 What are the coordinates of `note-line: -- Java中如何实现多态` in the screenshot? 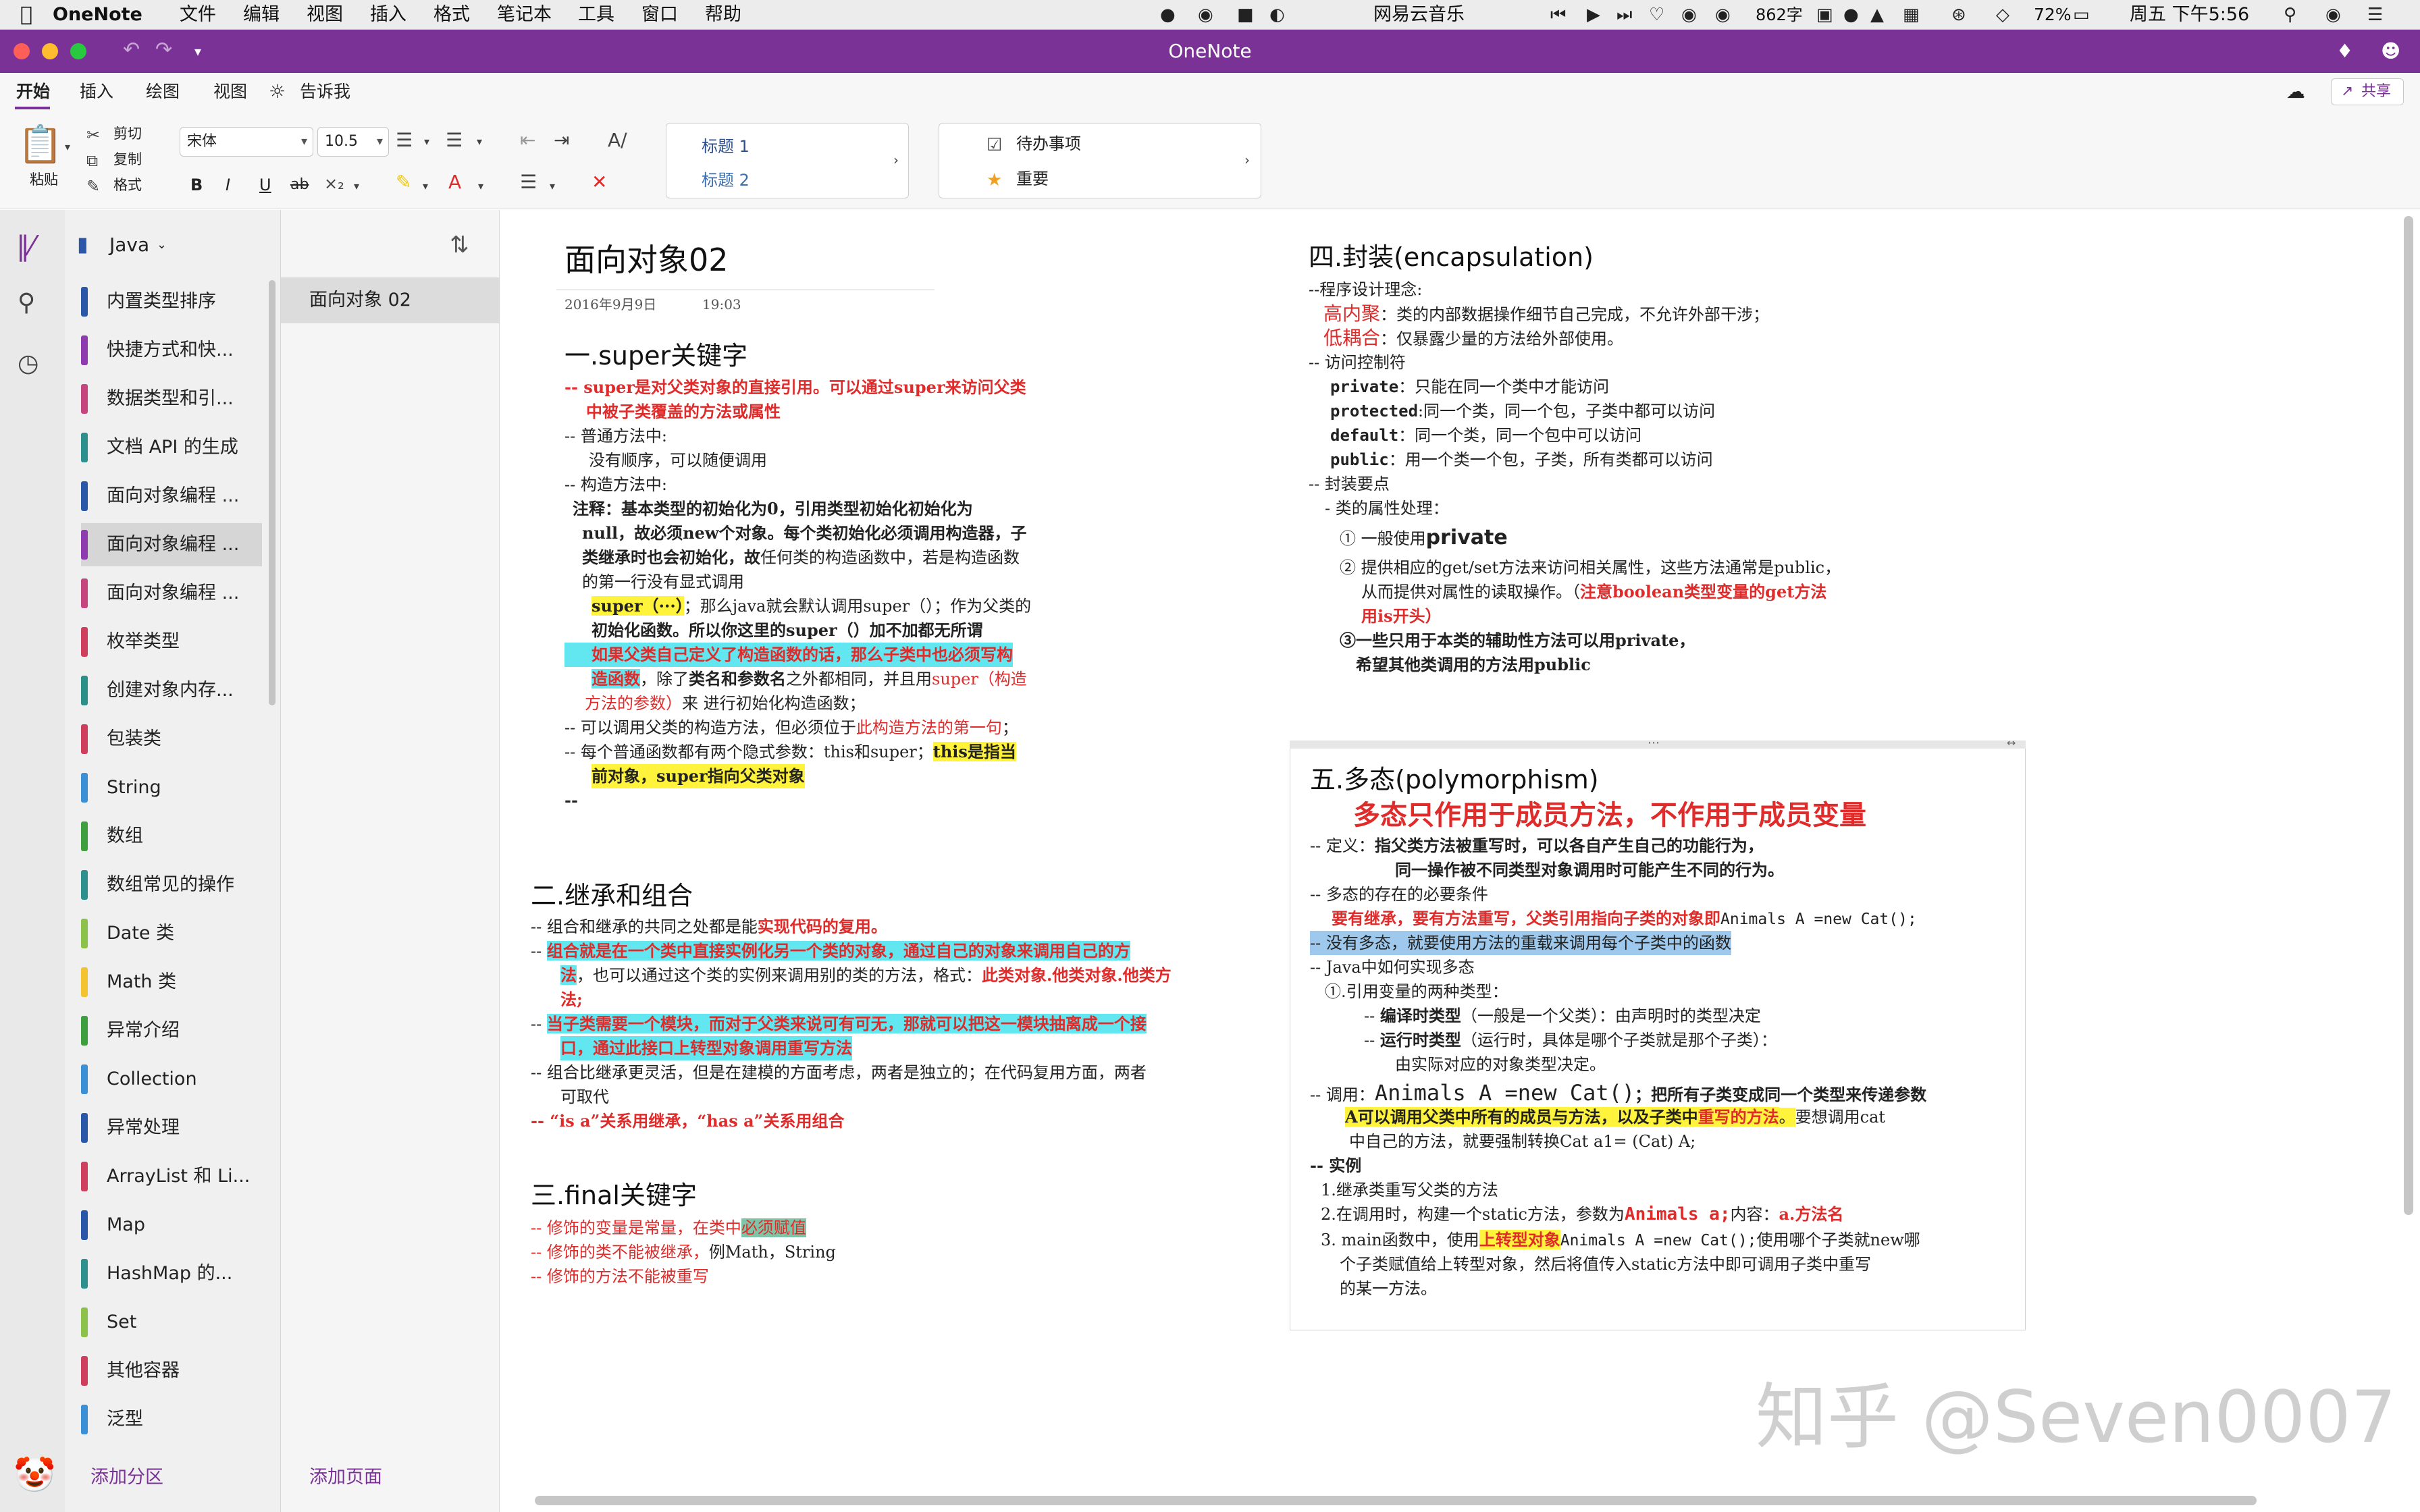 It's located at (1392, 967).